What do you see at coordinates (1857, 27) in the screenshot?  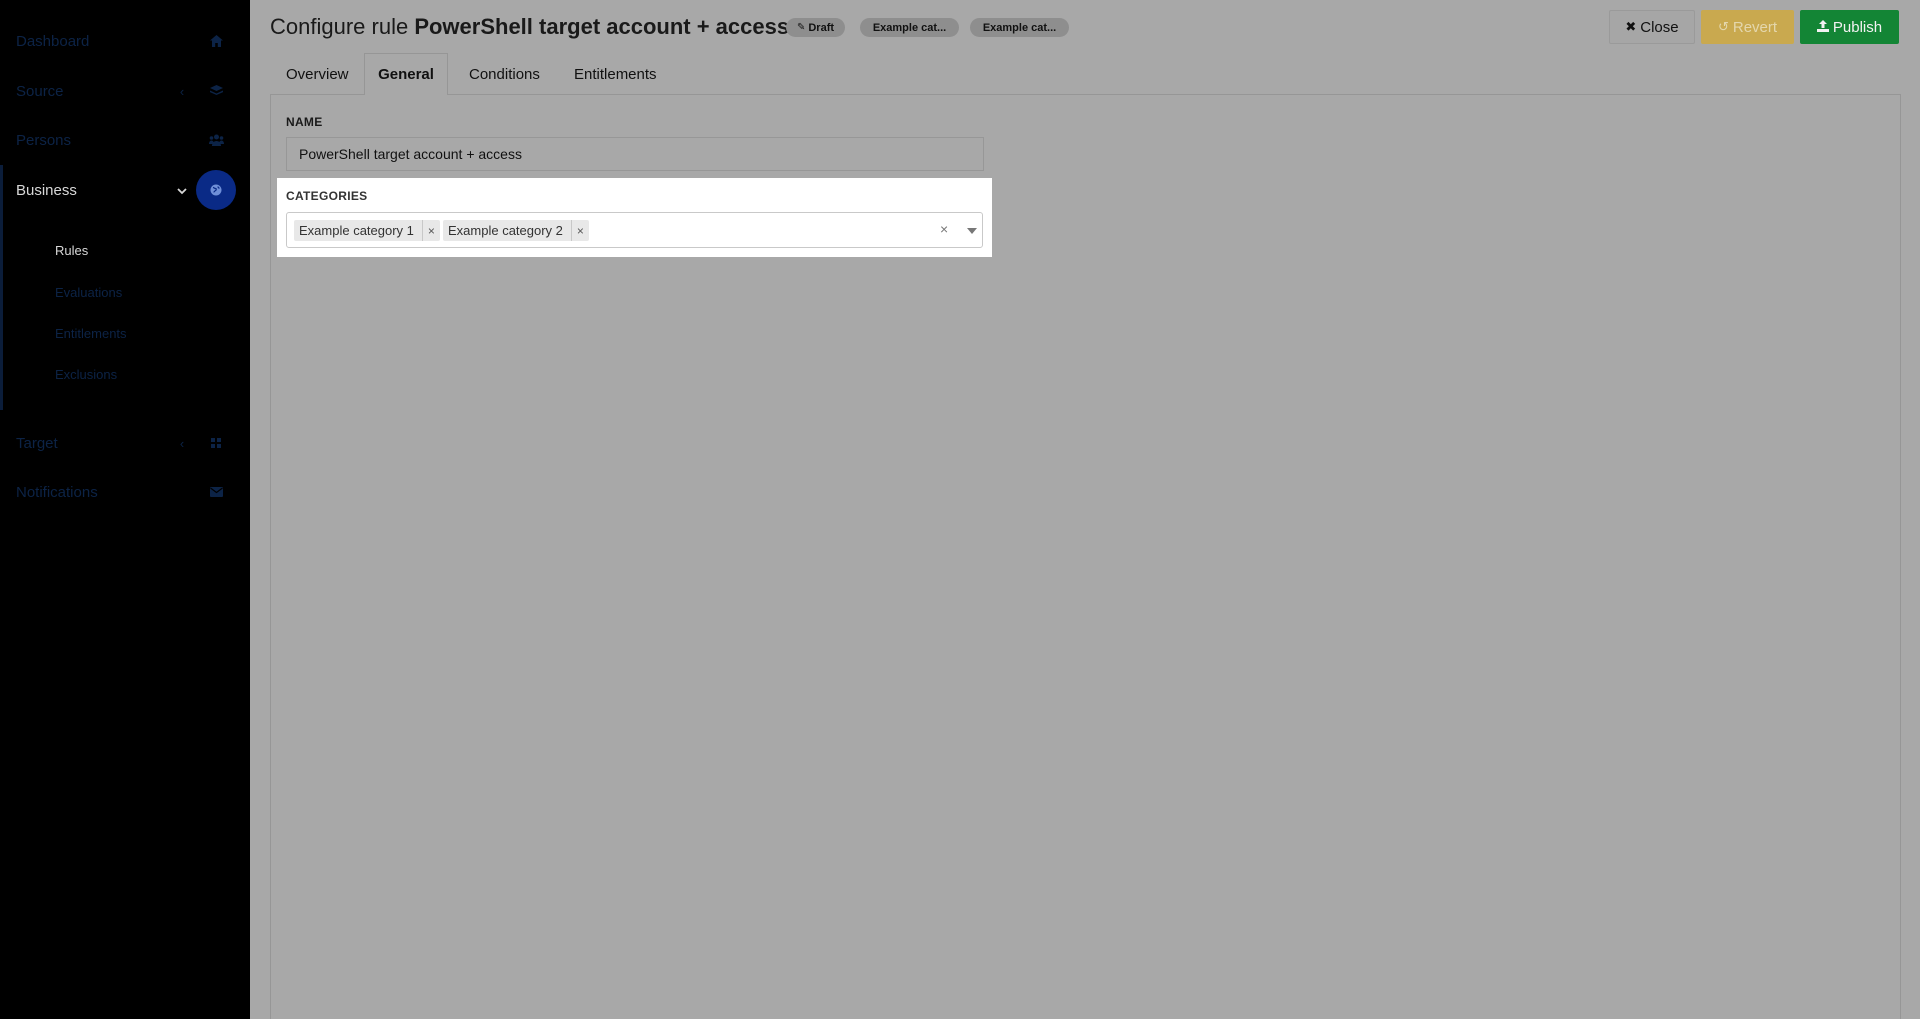 I see `publish-button-label: Publish` at bounding box center [1857, 27].